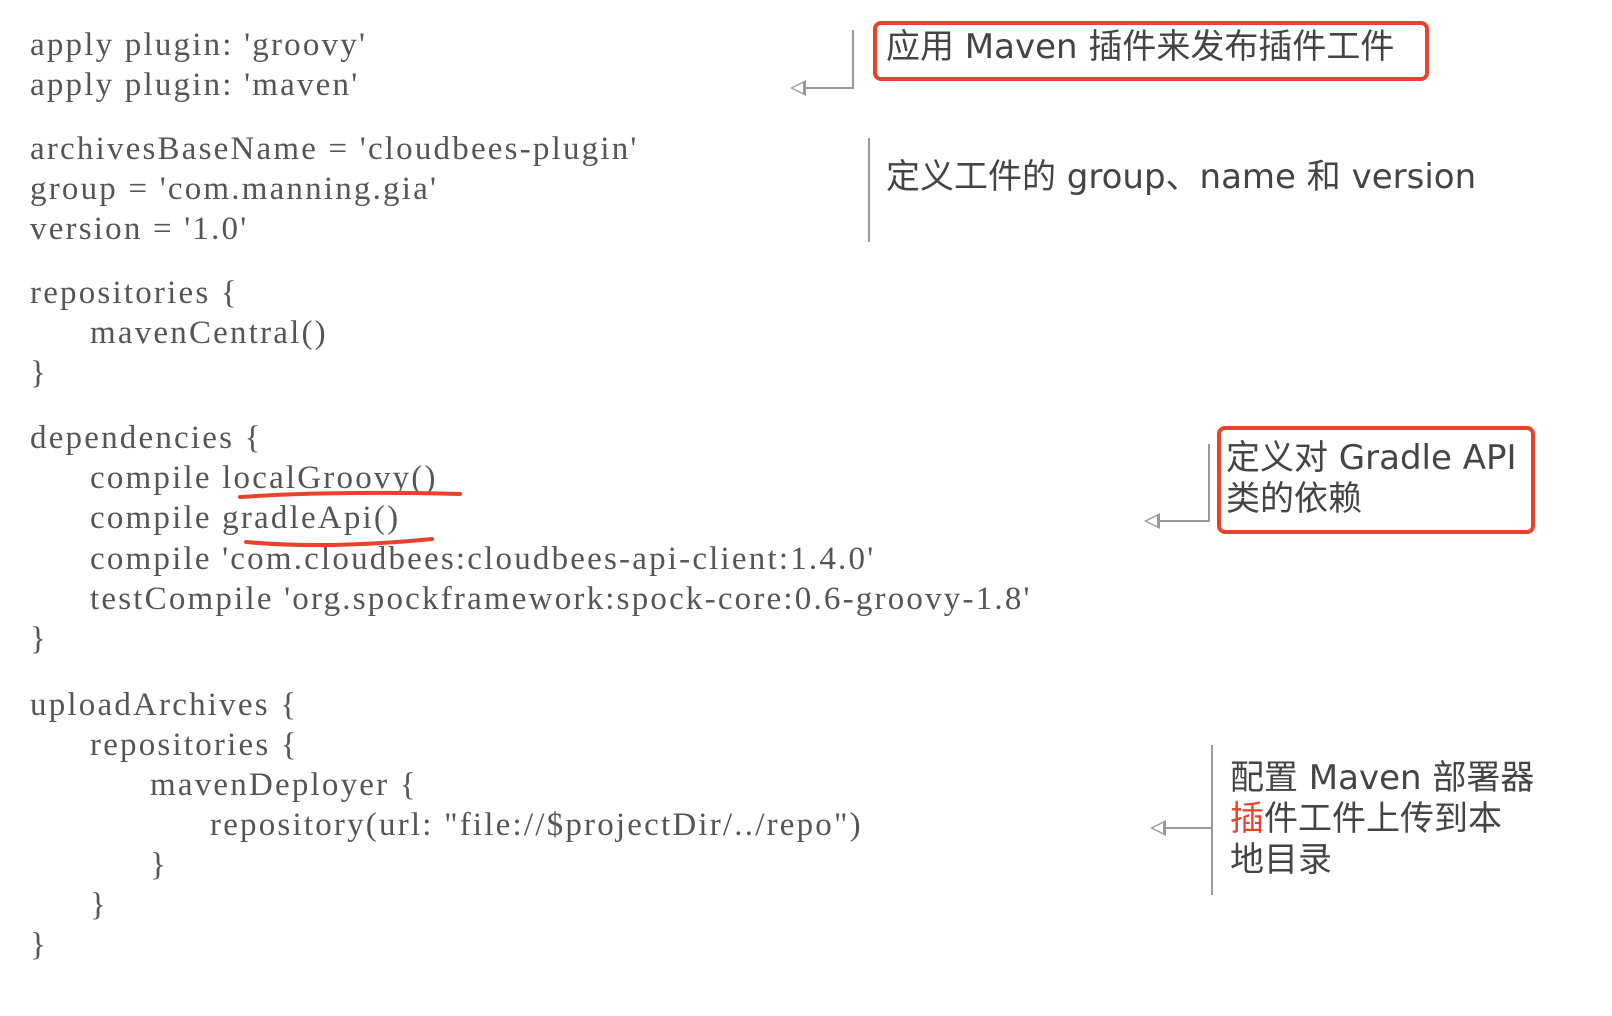 Image resolution: width=1612 pixels, height=1016 pixels. Describe the element at coordinates (1382, 778) in the screenshot. I see `annotation-deployer-line1: 配置 Maven 部署器` at that location.